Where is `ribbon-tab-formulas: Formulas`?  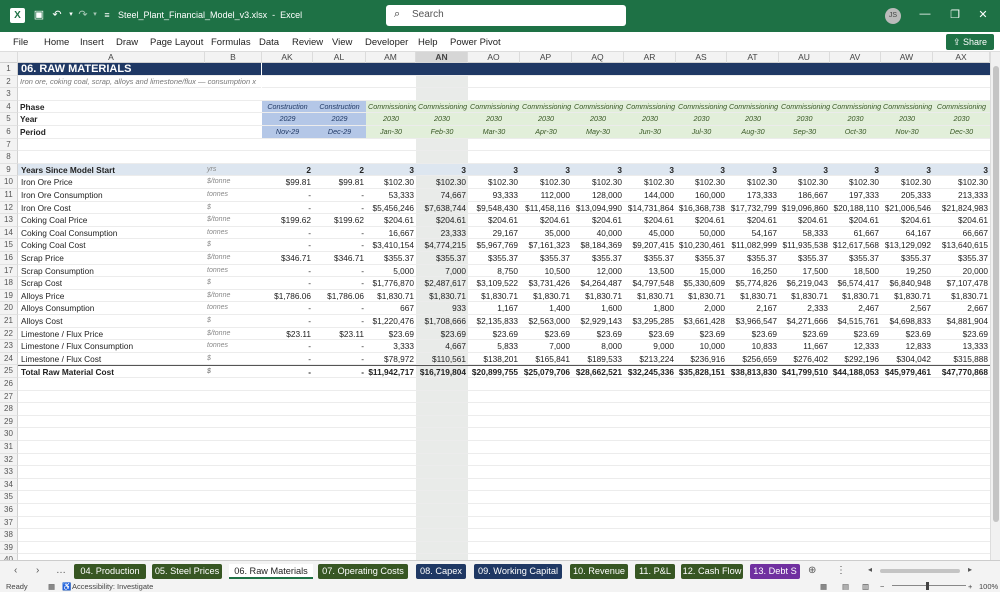 ribbon-tab-formulas: Formulas is located at coordinates (231, 42).